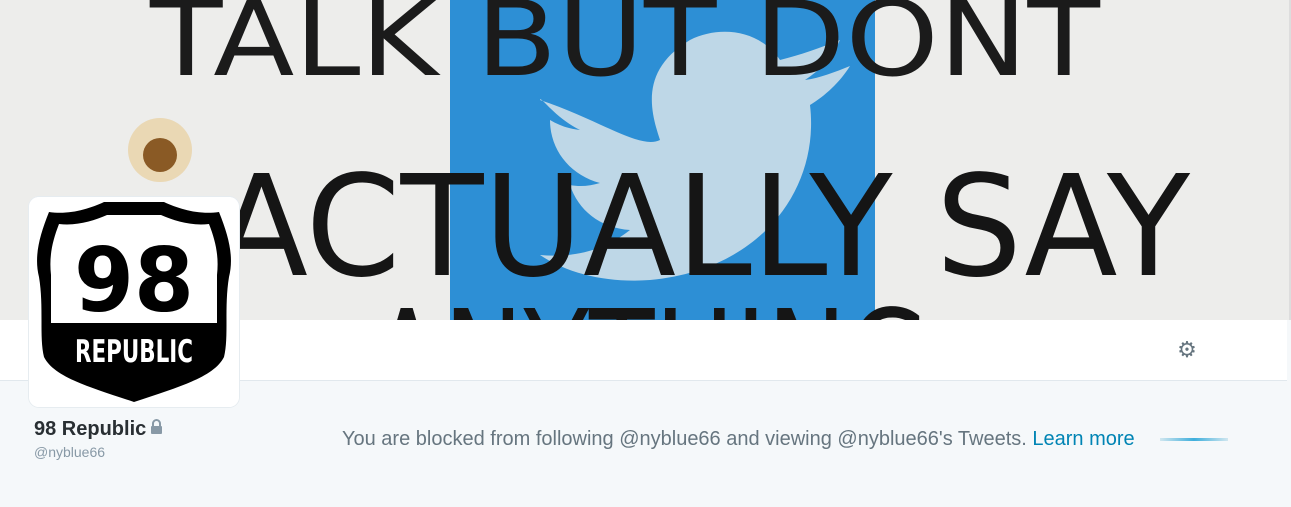  I want to click on lock-icon, so click(156, 428).